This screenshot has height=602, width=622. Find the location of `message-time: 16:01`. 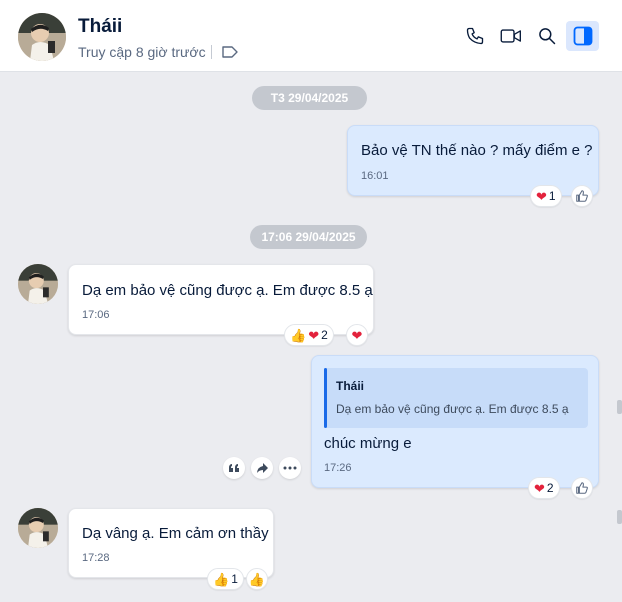

message-time: 16:01 is located at coordinates (375, 176).